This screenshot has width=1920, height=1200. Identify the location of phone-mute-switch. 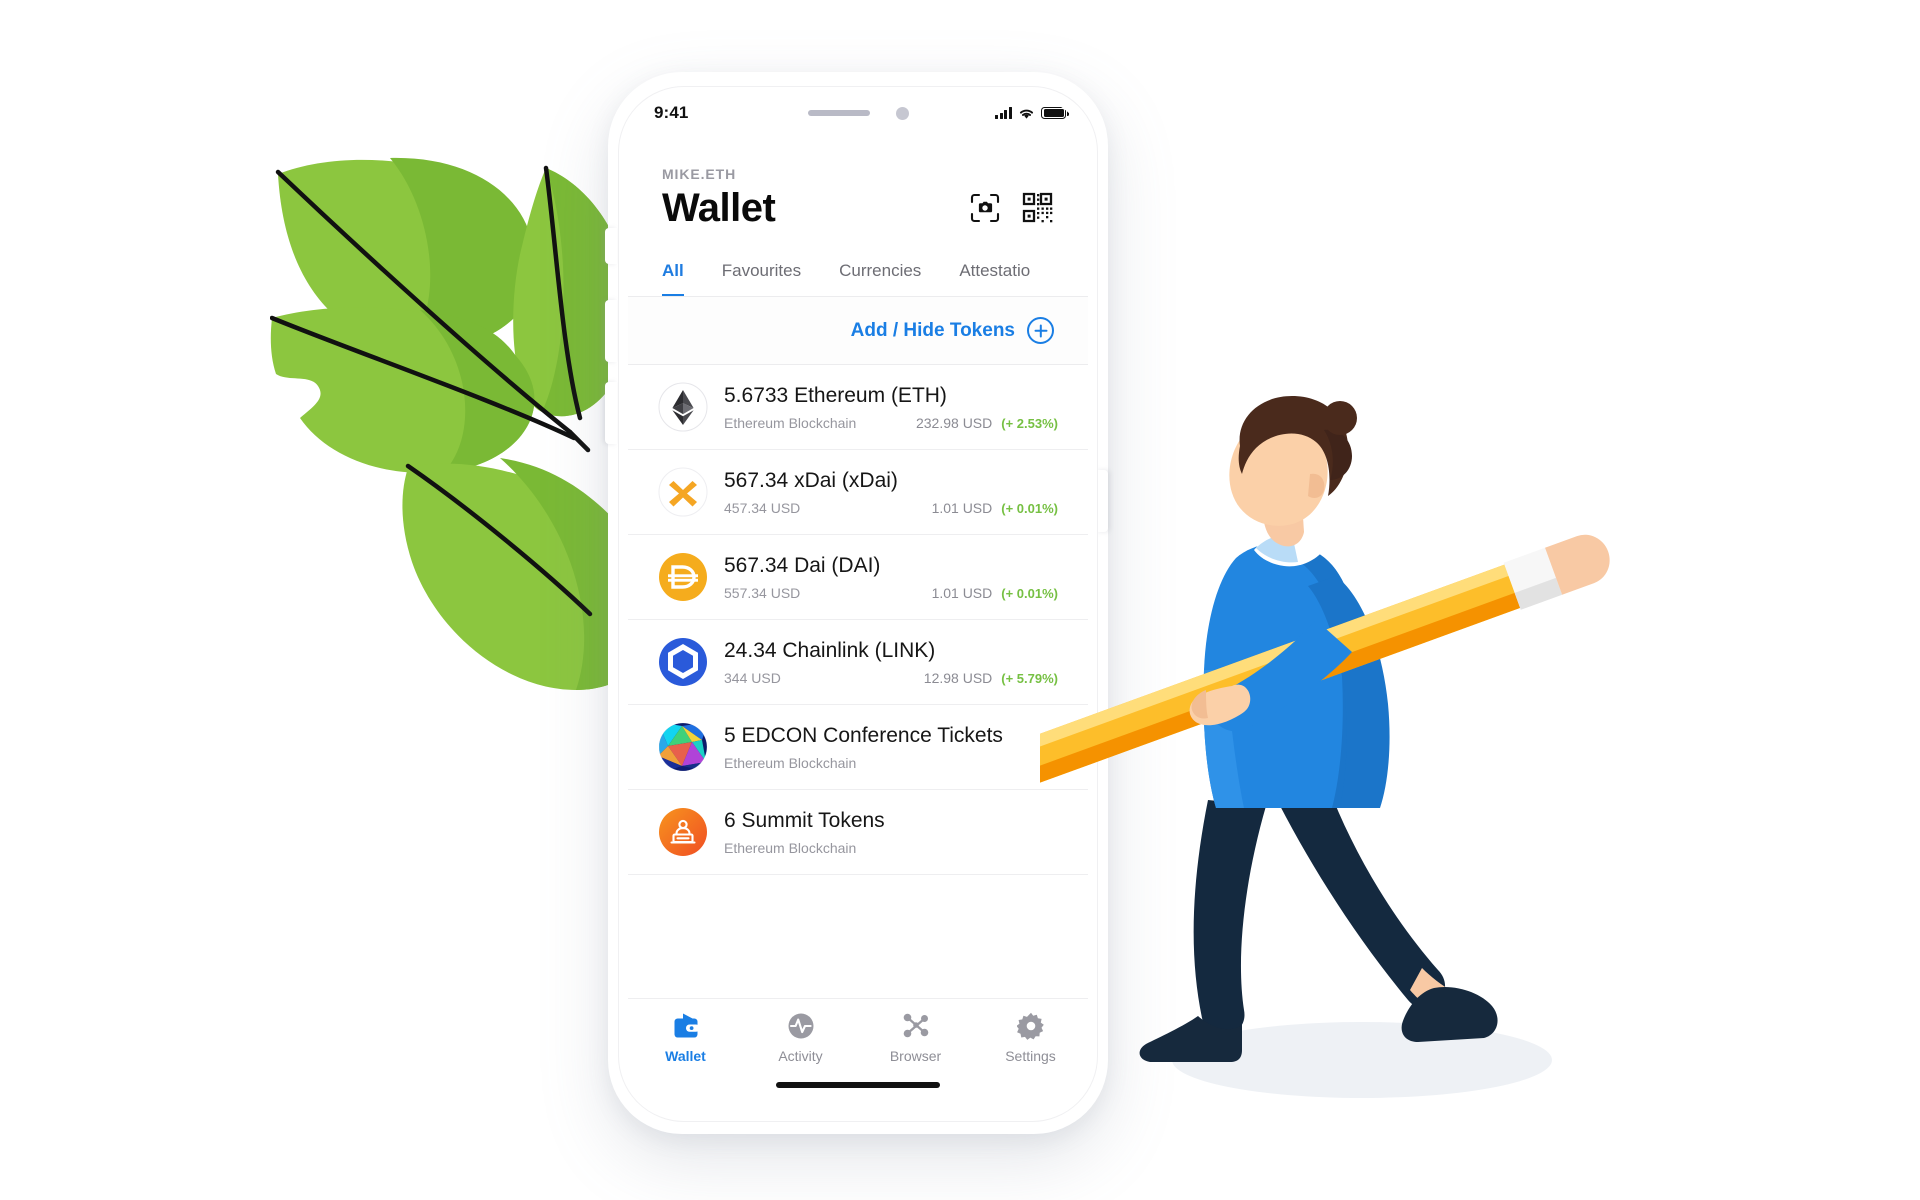
(611, 246).